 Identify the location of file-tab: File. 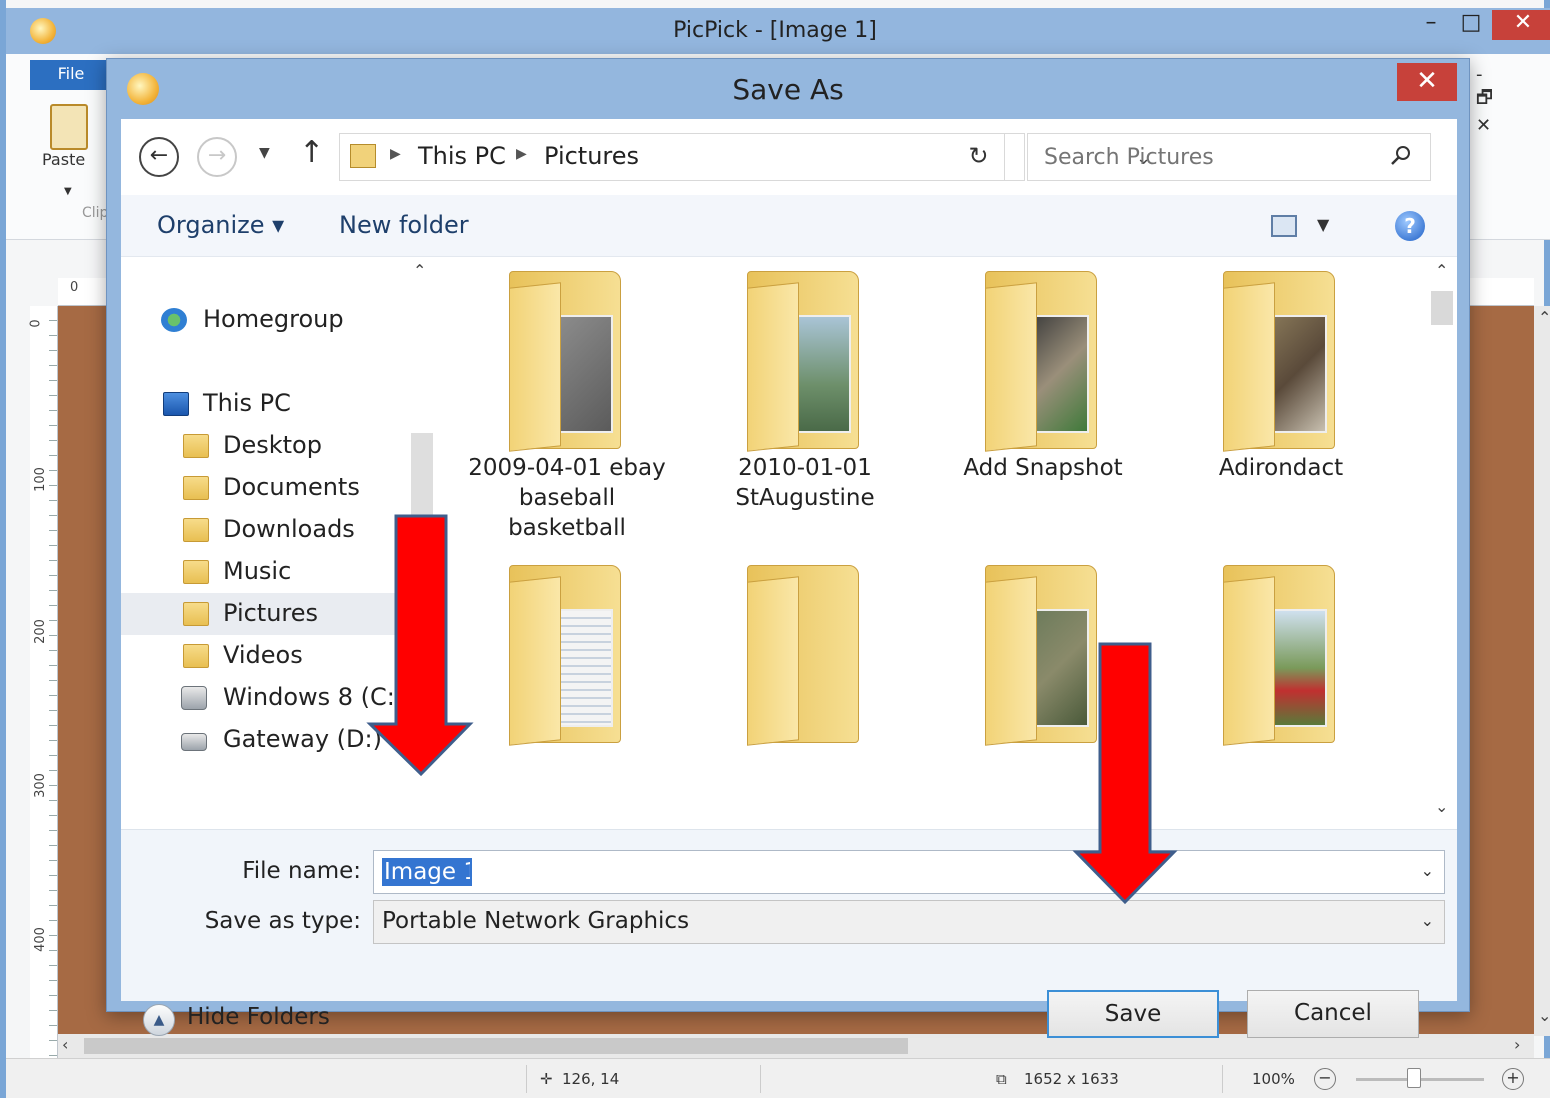
(71, 75).